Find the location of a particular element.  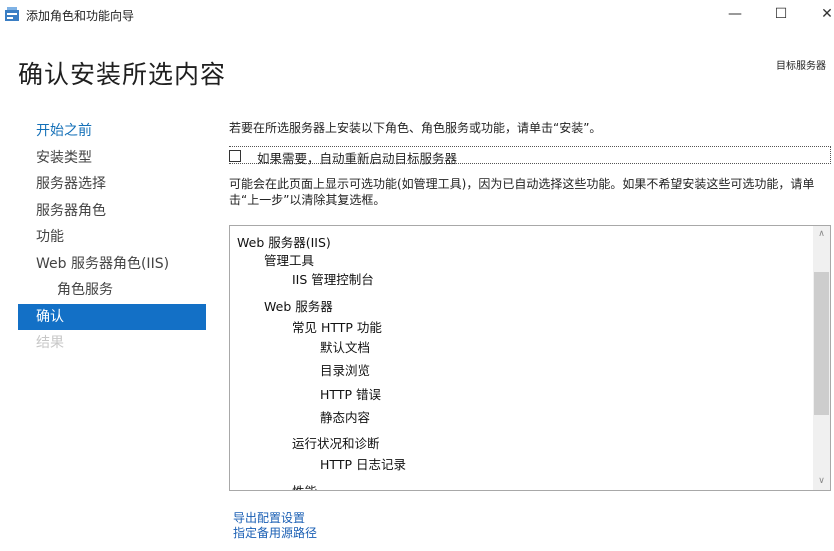

title-bar: 添加角色和功能向导 — ☐ ✕ is located at coordinates (417, 15).